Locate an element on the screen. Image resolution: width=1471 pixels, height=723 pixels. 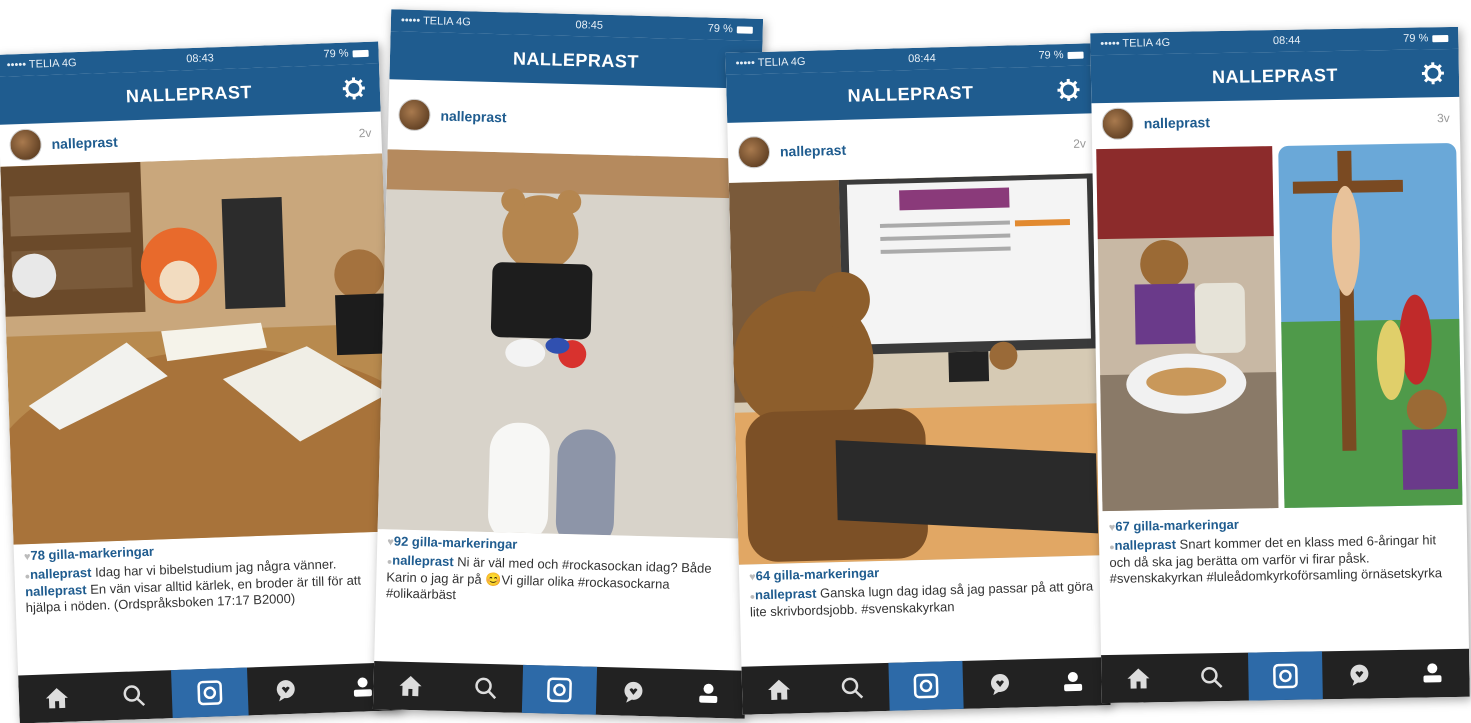
post-header: nalleprast 3v is located at coordinates (1275, 121).